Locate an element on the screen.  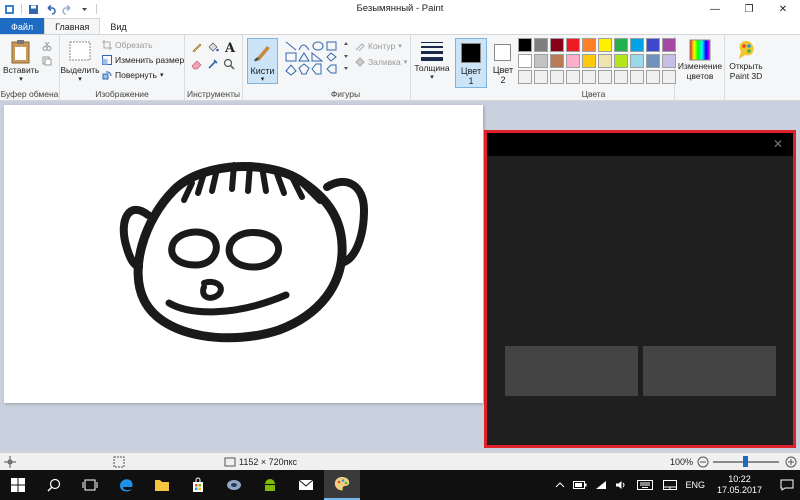
pencil-icon is located at coordinates (197, 47).